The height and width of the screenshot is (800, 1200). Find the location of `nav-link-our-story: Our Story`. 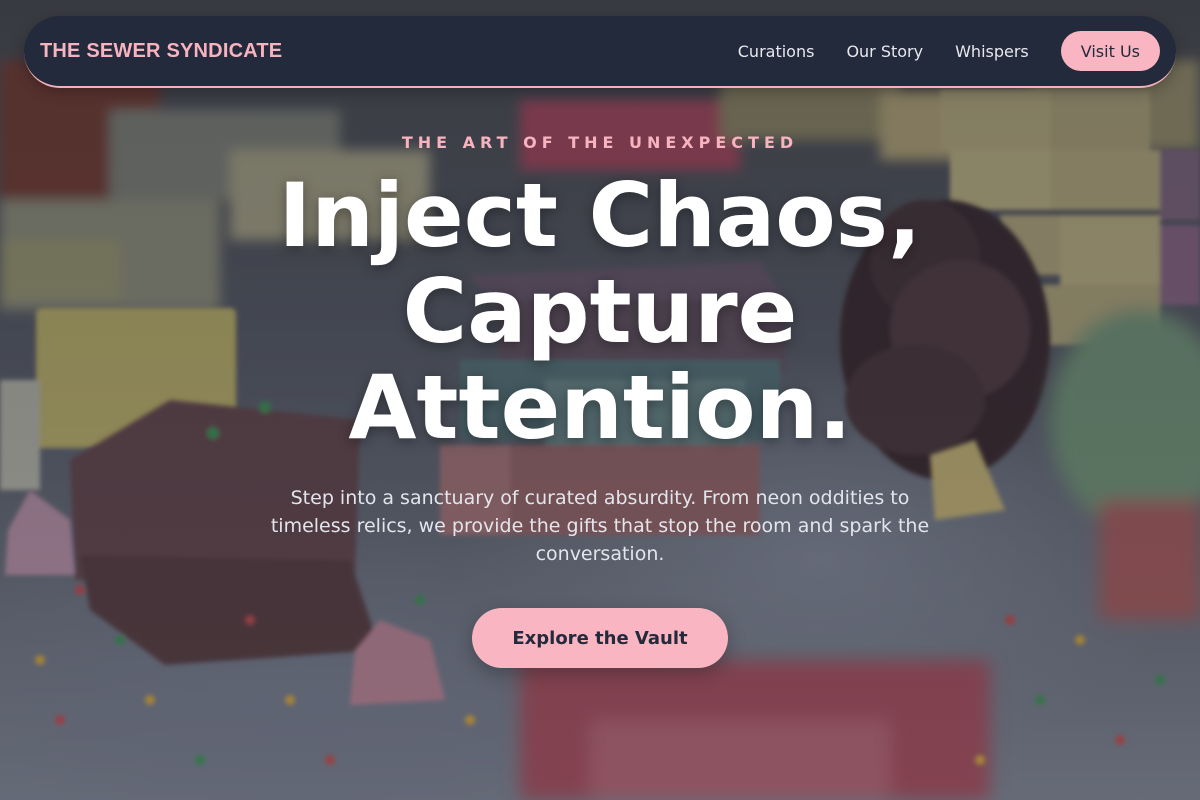

nav-link-our-story: Our Story is located at coordinates (884, 51).